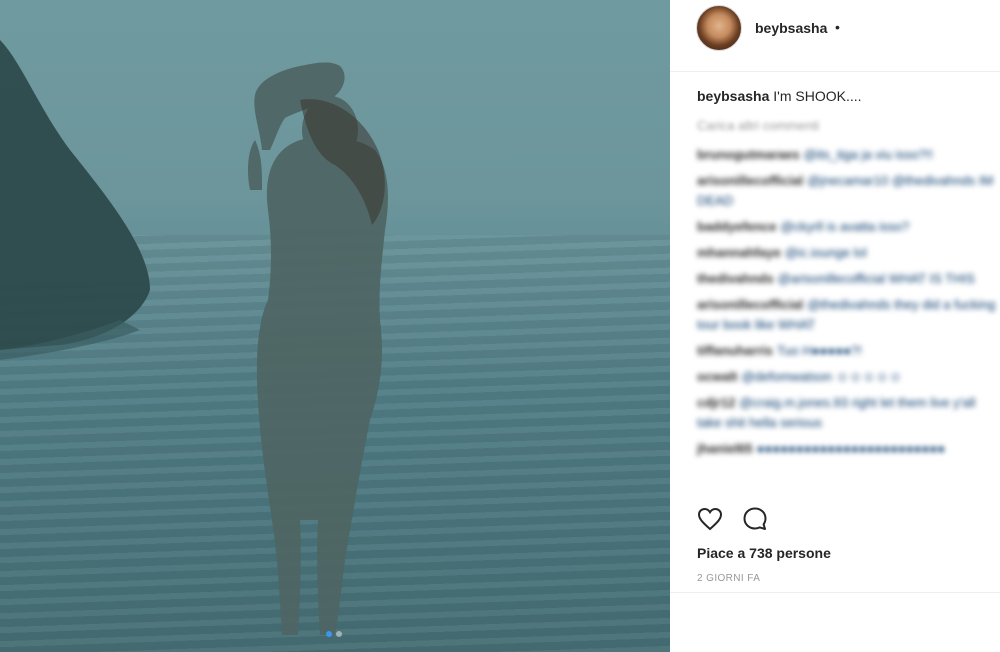 The width and height of the screenshot is (1000, 652). I want to click on comment-username: mhannahfaye, so click(739, 252).